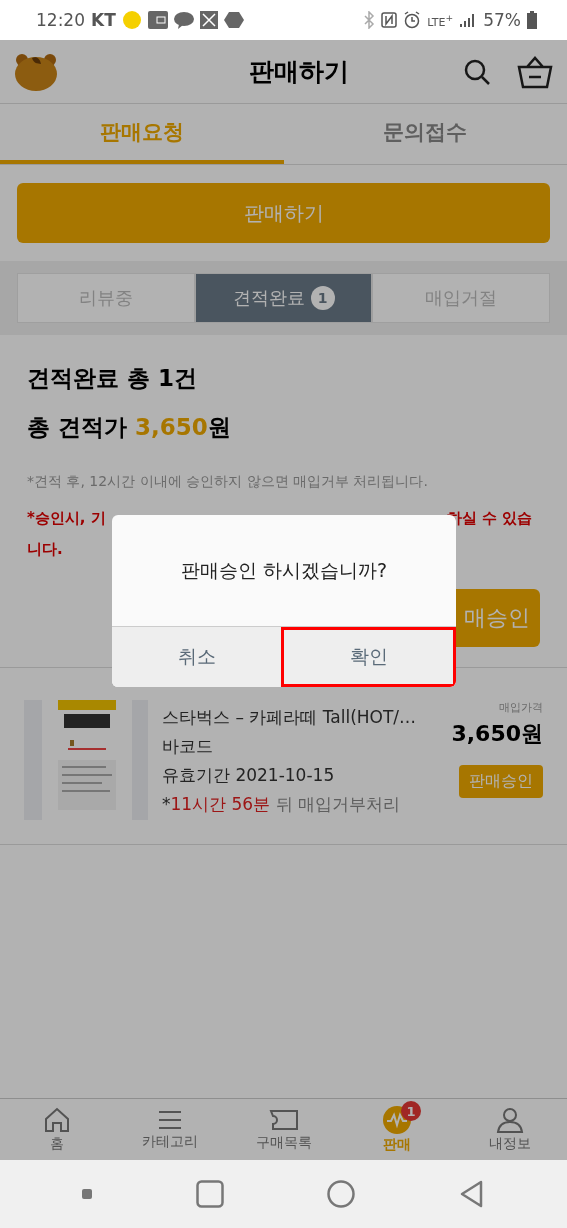  I want to click on total-estimate: 총 견적가 3,650원, so click(129, 427).